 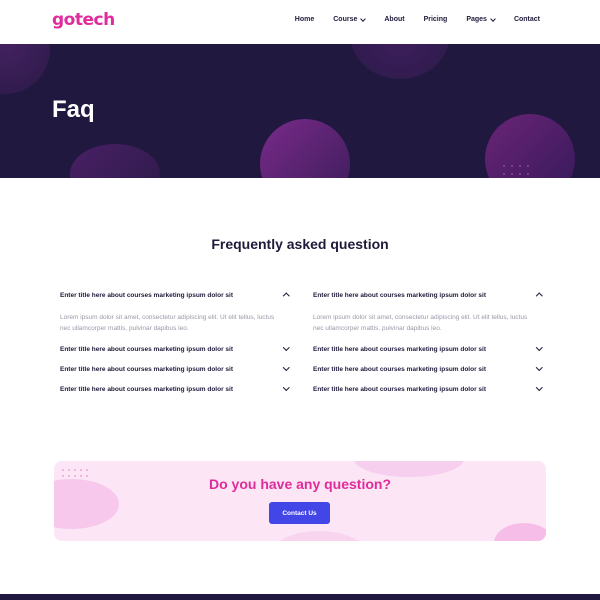 I want to click on cta-banner: Do you have any question? Contact Us, so click(x=300, y=501).